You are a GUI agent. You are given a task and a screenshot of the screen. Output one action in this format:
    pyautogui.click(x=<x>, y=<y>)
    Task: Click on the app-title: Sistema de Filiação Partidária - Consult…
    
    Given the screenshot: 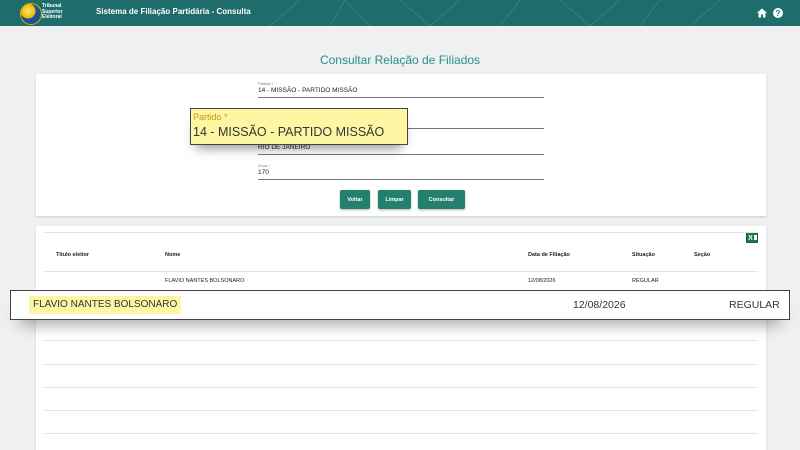 What is the action you would take?
    pyautogui.click(x=173, y=11)
    